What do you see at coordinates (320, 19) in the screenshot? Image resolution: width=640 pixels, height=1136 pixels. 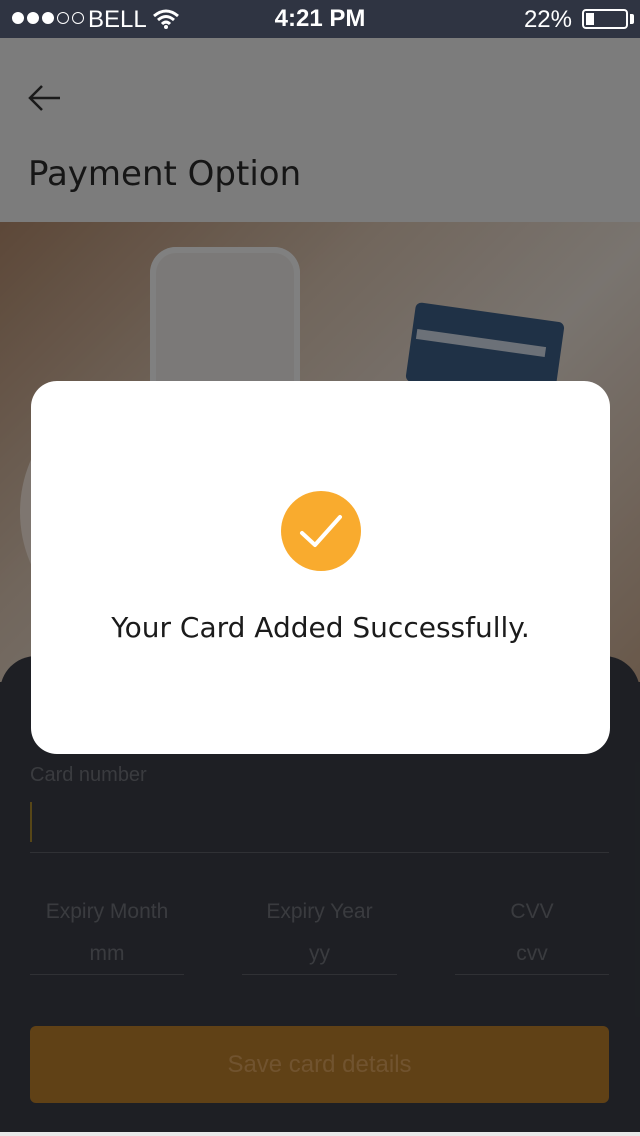 I see `status-bar: BELL 4:21 PM 22%` at bounding box center [320, 19].